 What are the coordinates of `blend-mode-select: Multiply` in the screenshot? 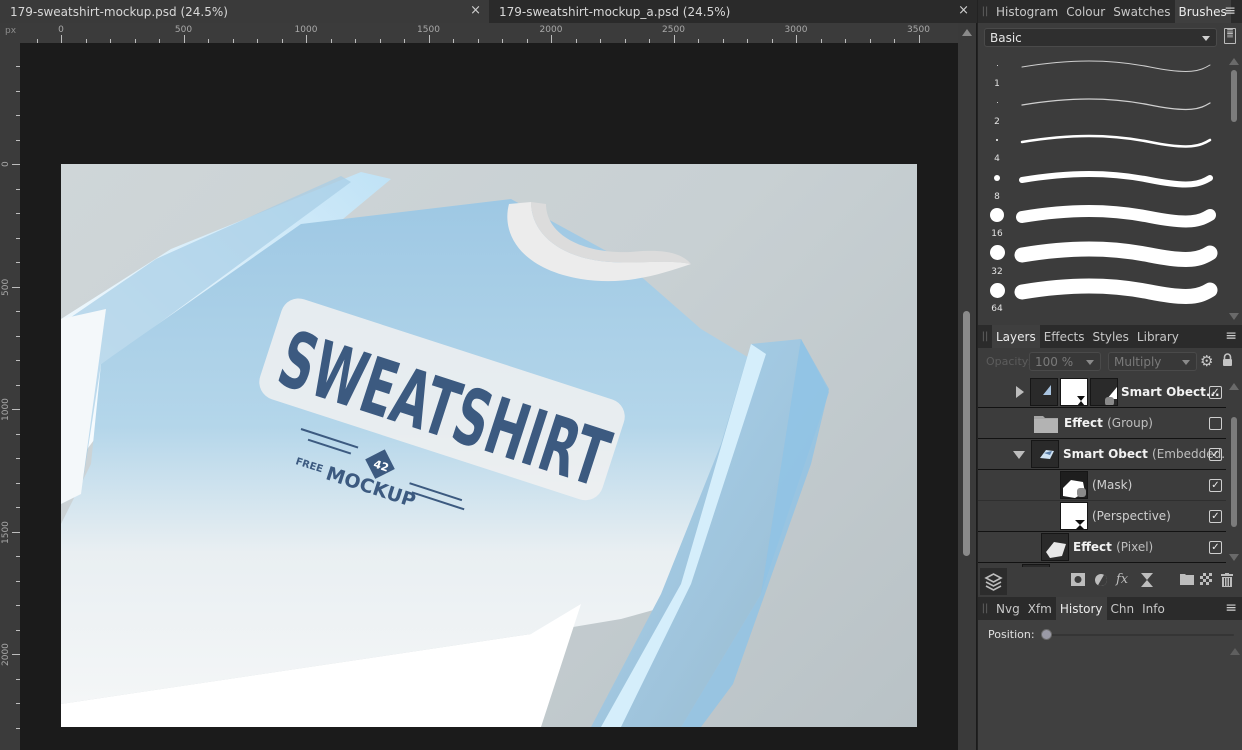 It's located at (1152, 361).